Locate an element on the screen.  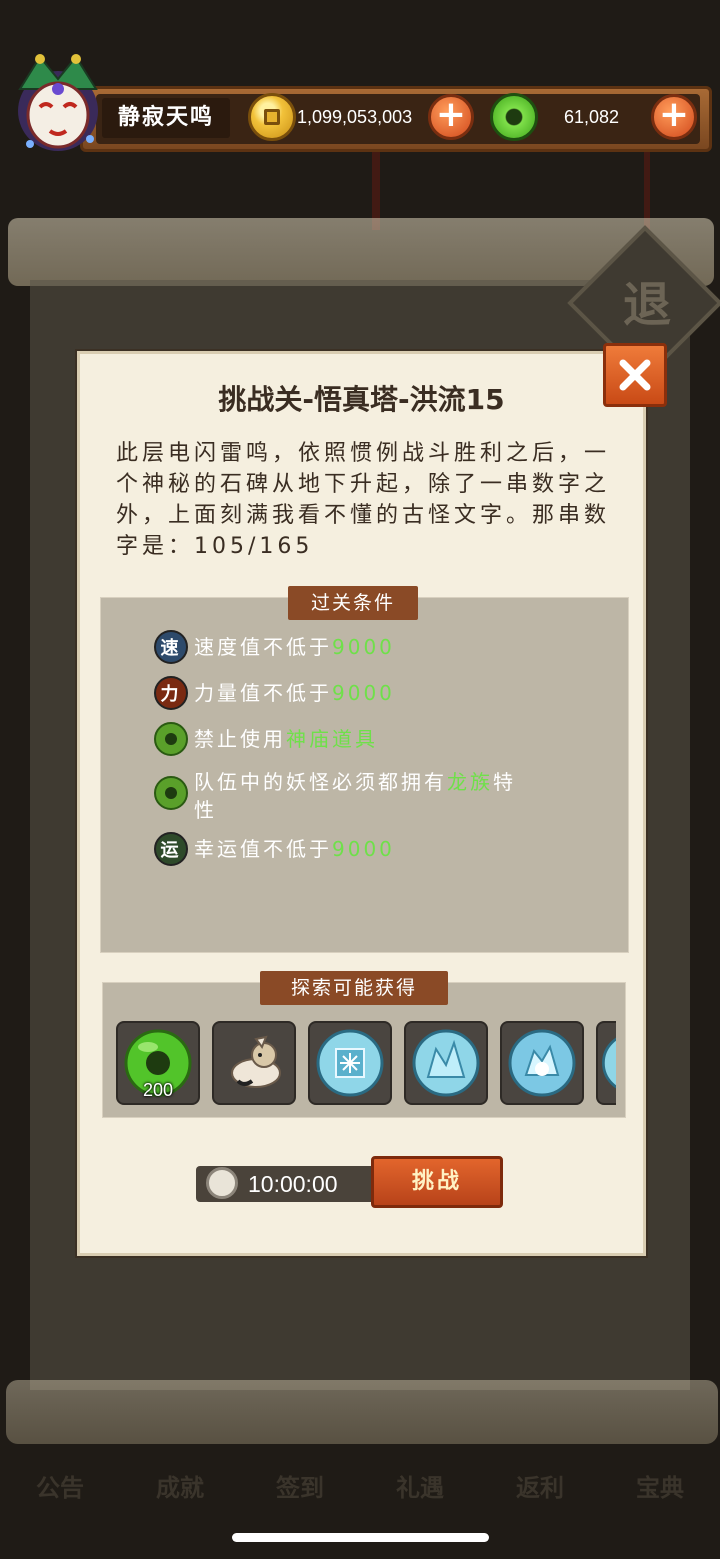
gold-amount: 1,099,053,003 is located at coordinates (355, 117).